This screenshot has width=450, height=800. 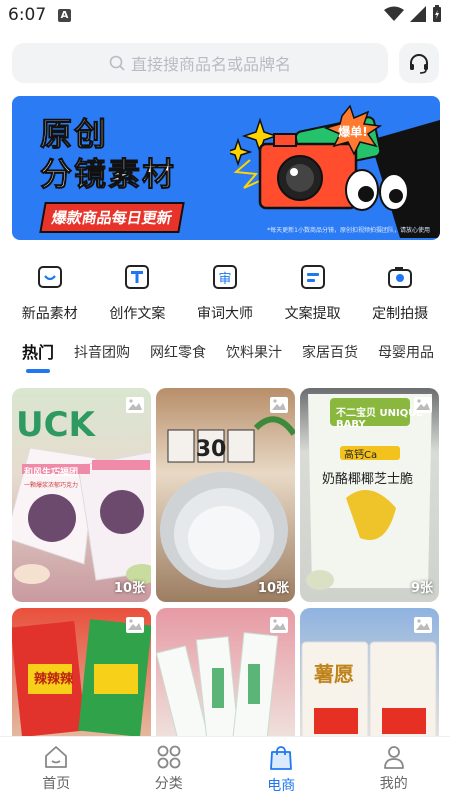 I want to click on material-card: 薯愿, so click(x=369, y=672).